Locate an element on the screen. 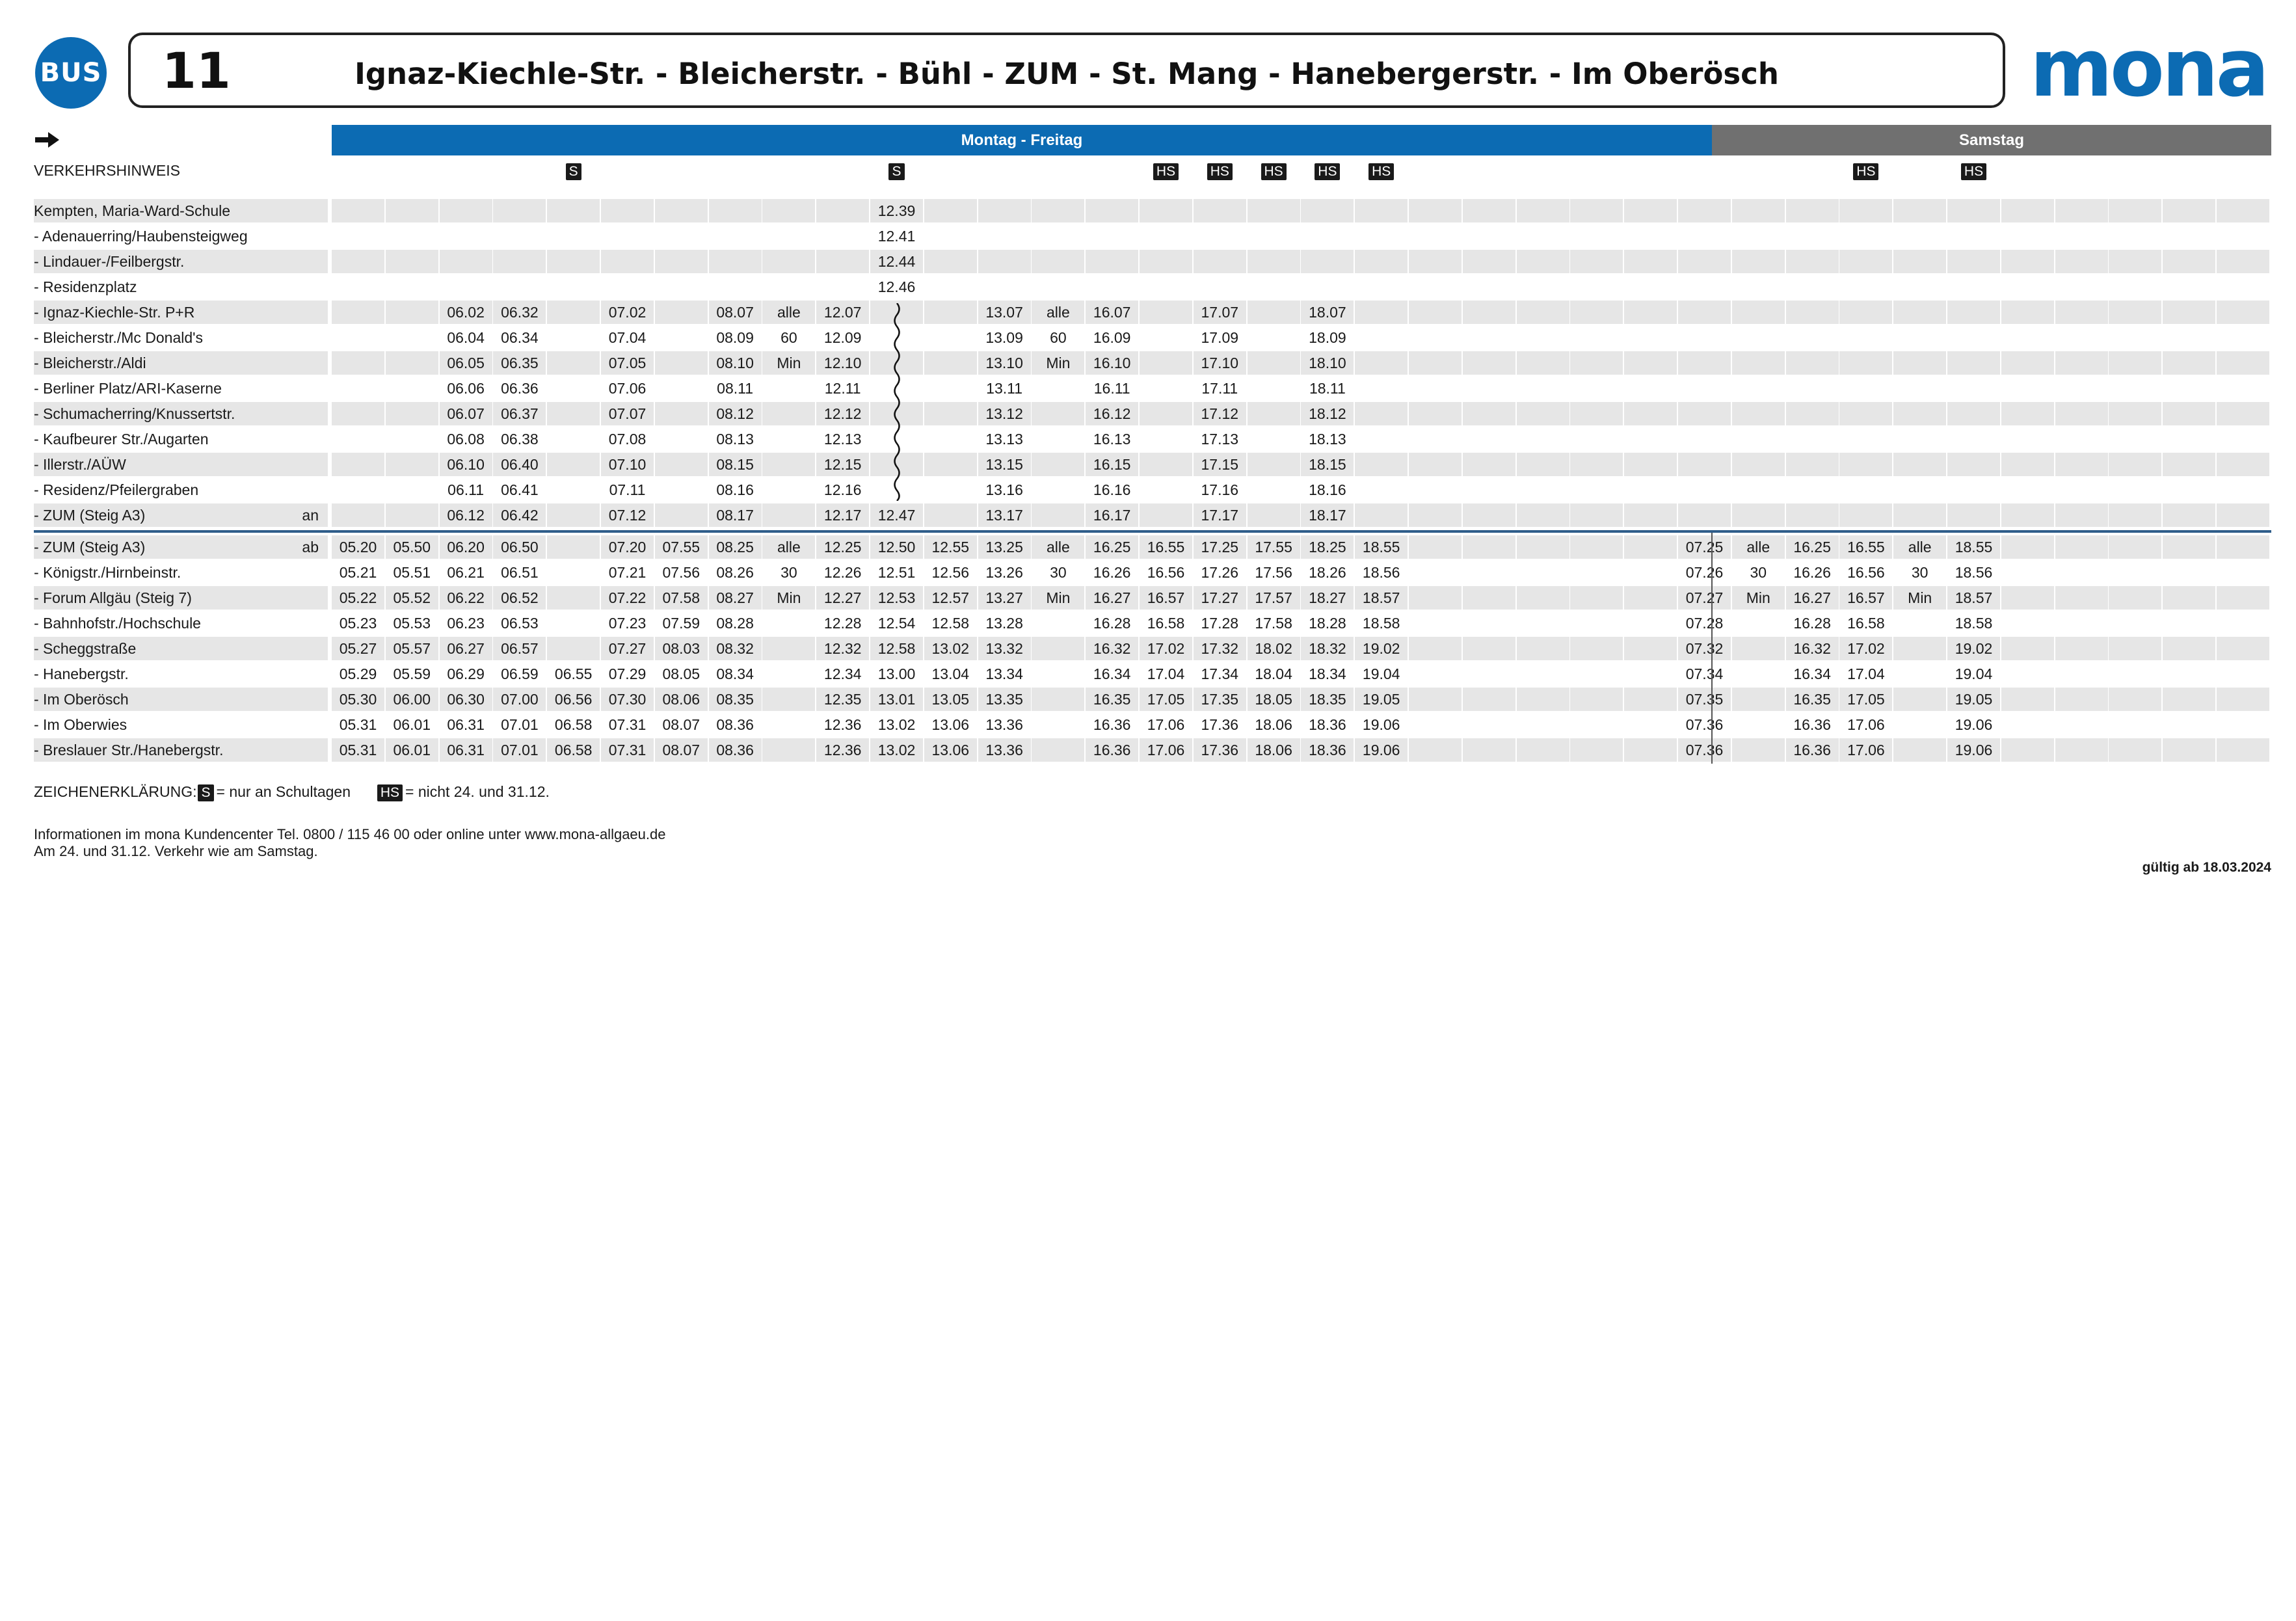  time-cell: 18.17 is located at coordinates (1327, 515).